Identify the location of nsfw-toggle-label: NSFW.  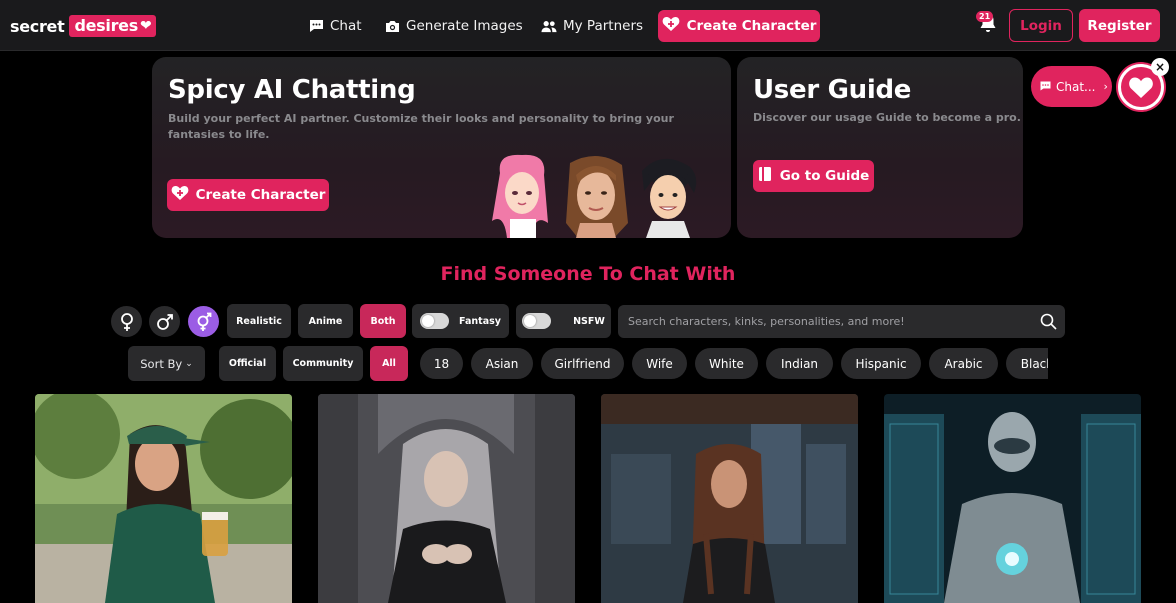
(589, 321).